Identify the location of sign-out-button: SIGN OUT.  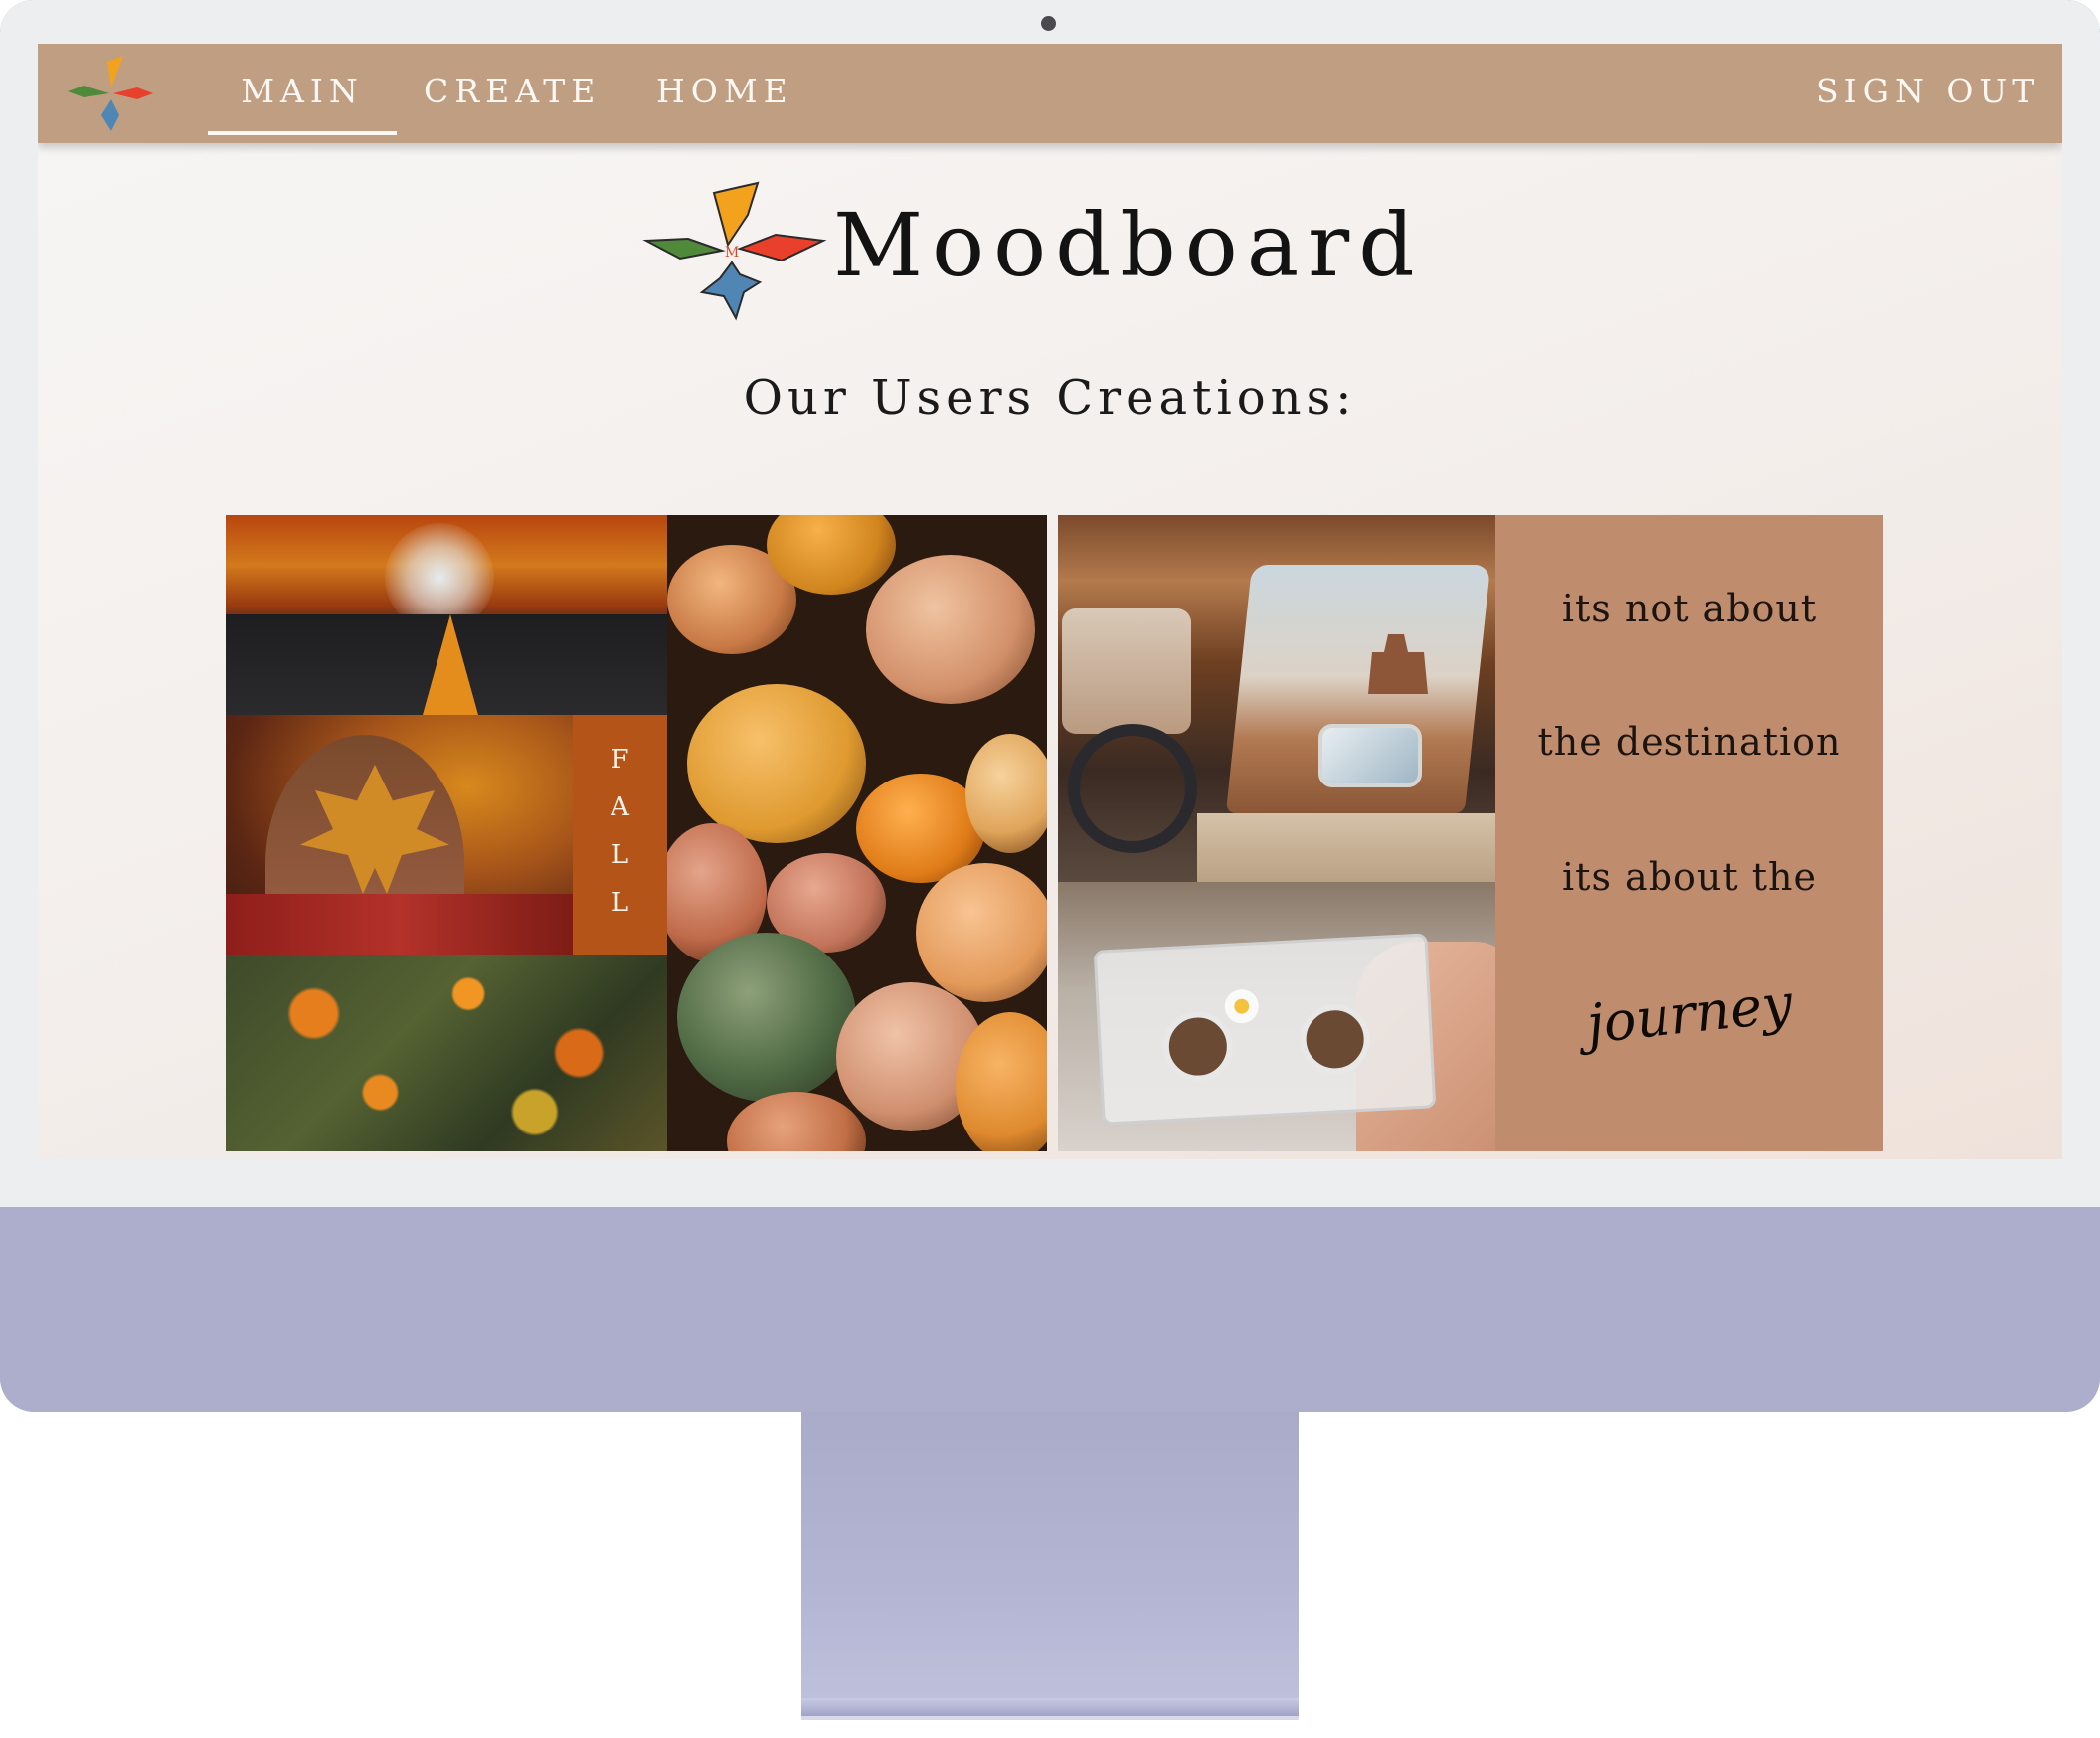
(1928, 91).